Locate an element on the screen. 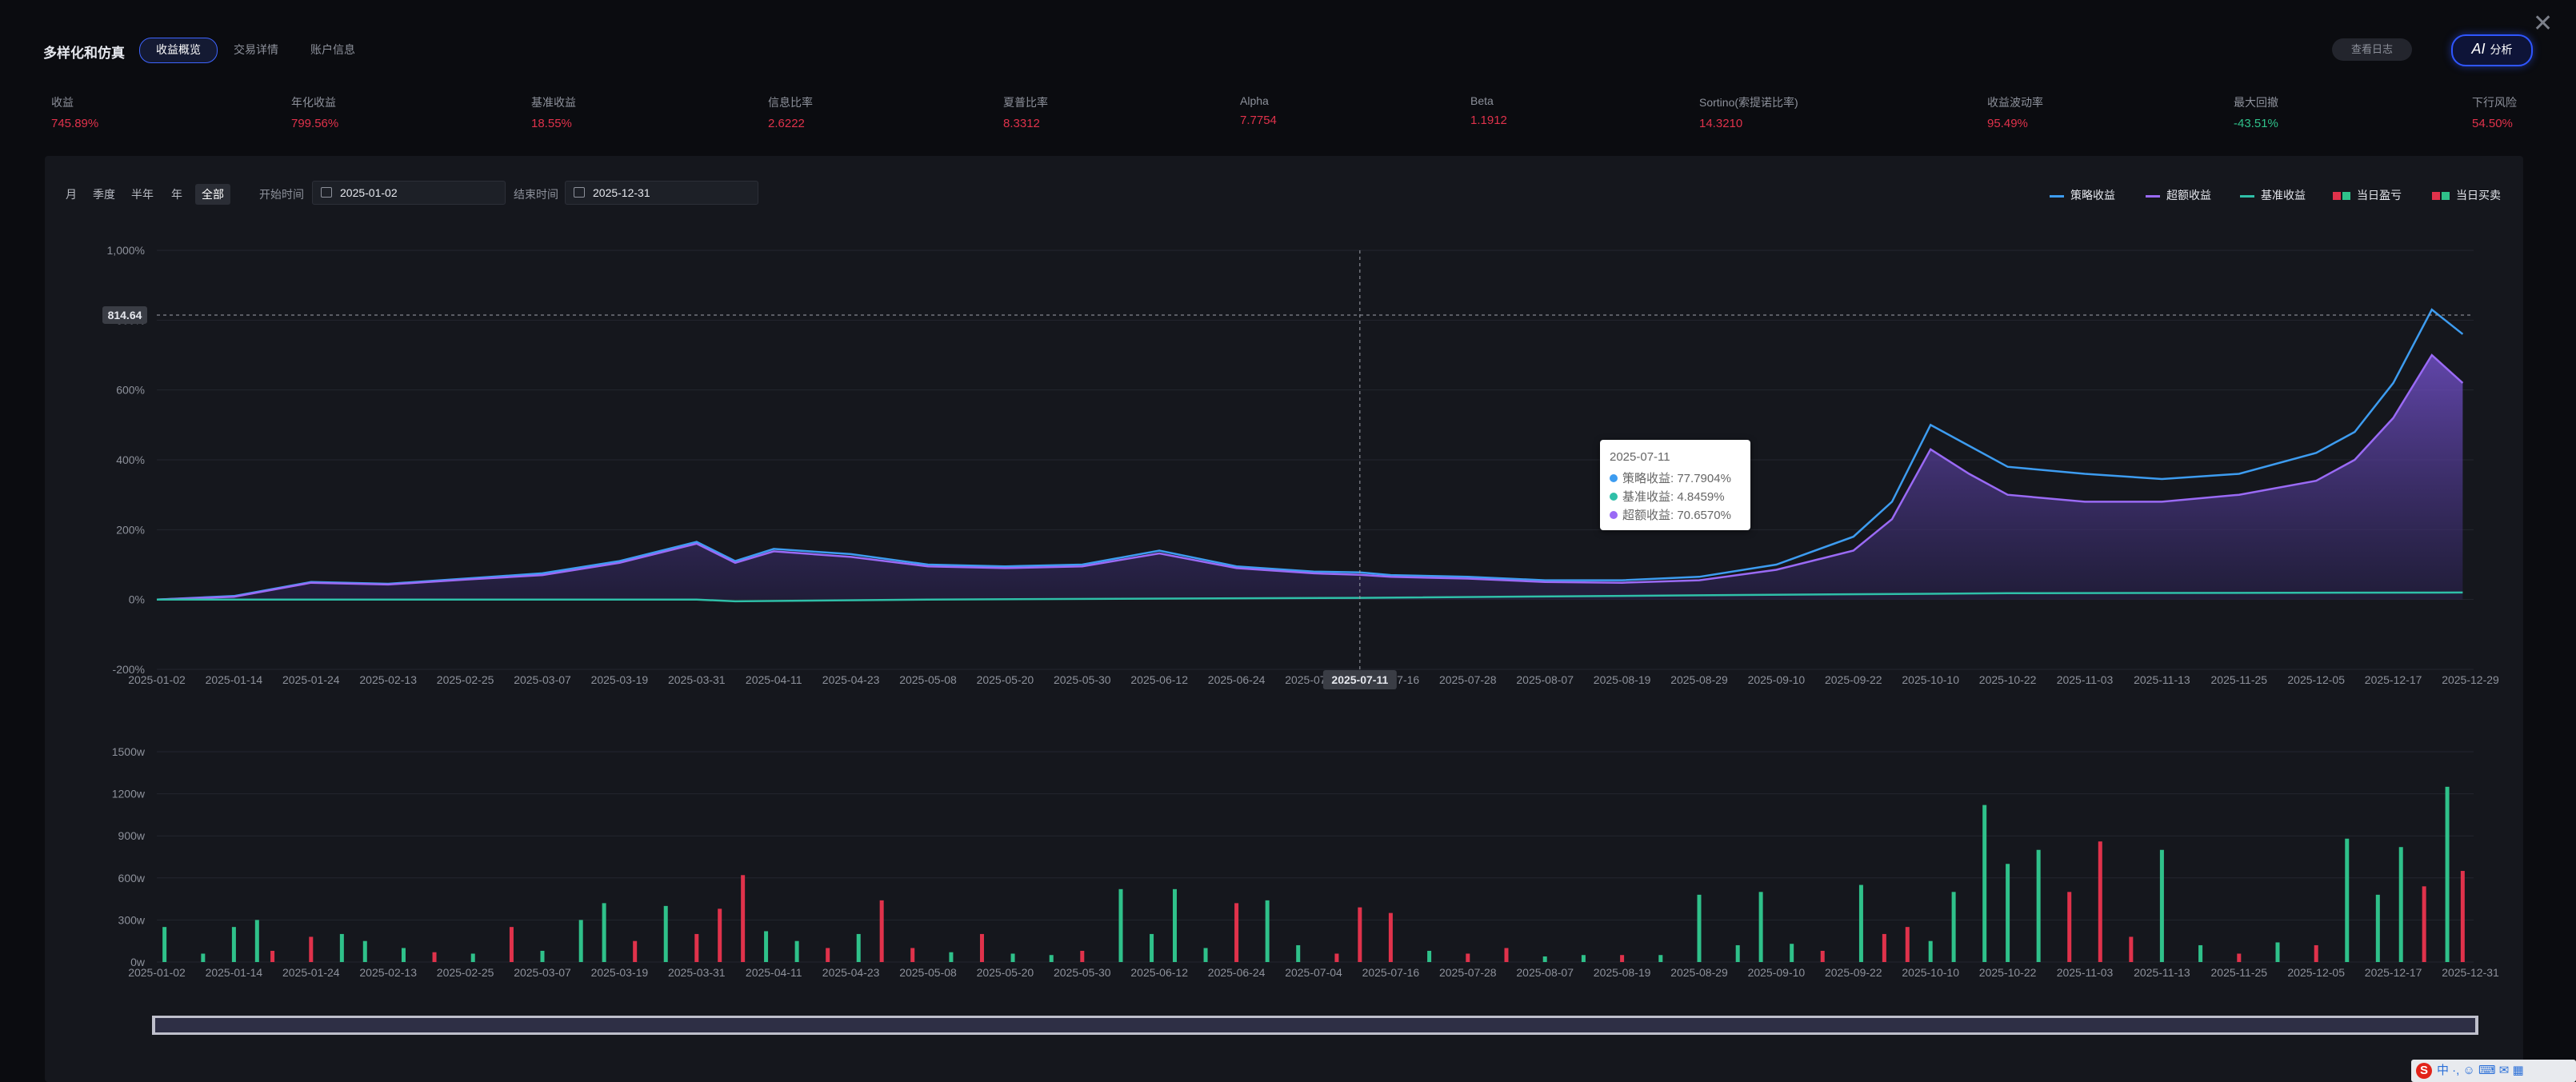  y-tick-label: 0% is located at coordinates (137, 599).